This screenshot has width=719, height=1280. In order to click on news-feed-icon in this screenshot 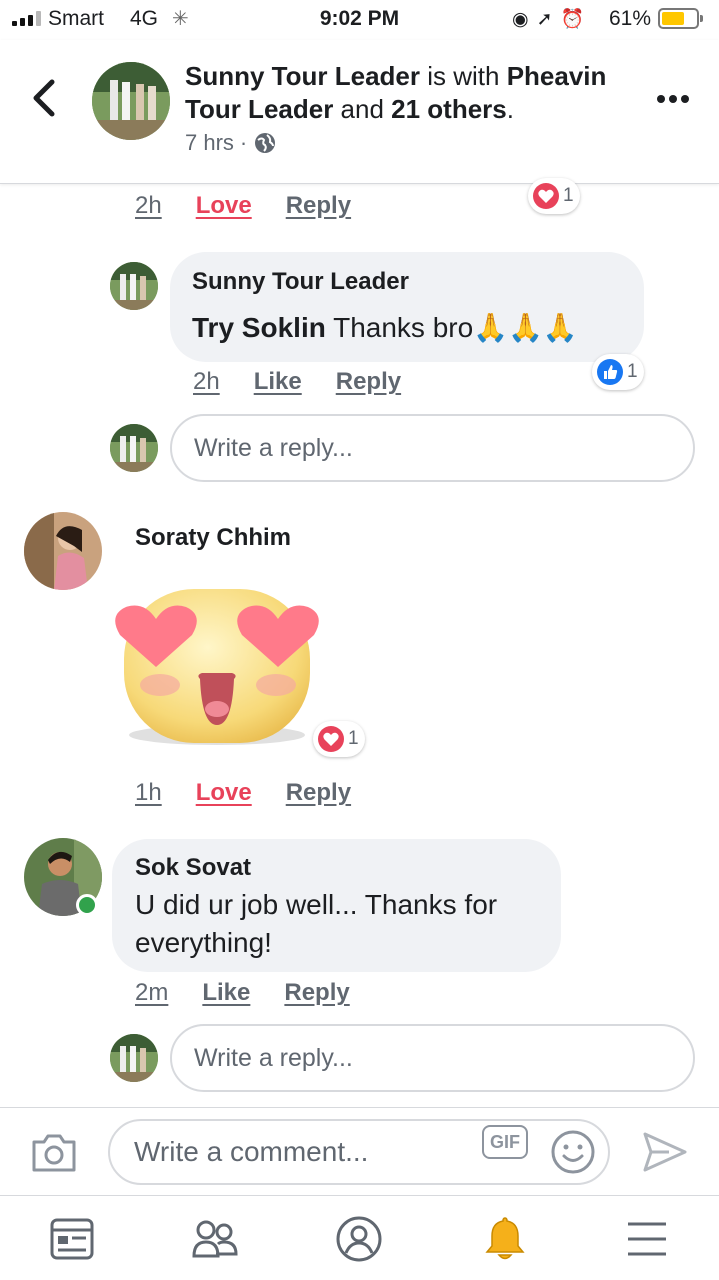, I will do `click(73, 1239)`.